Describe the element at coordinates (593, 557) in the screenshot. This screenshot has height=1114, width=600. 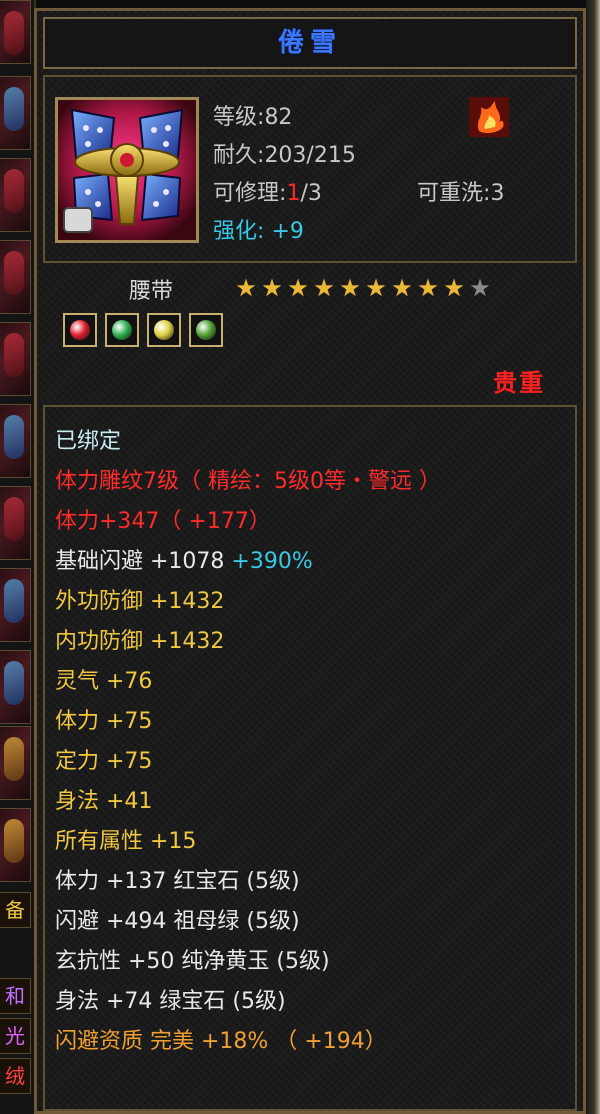
I see `window-edge` at that location.